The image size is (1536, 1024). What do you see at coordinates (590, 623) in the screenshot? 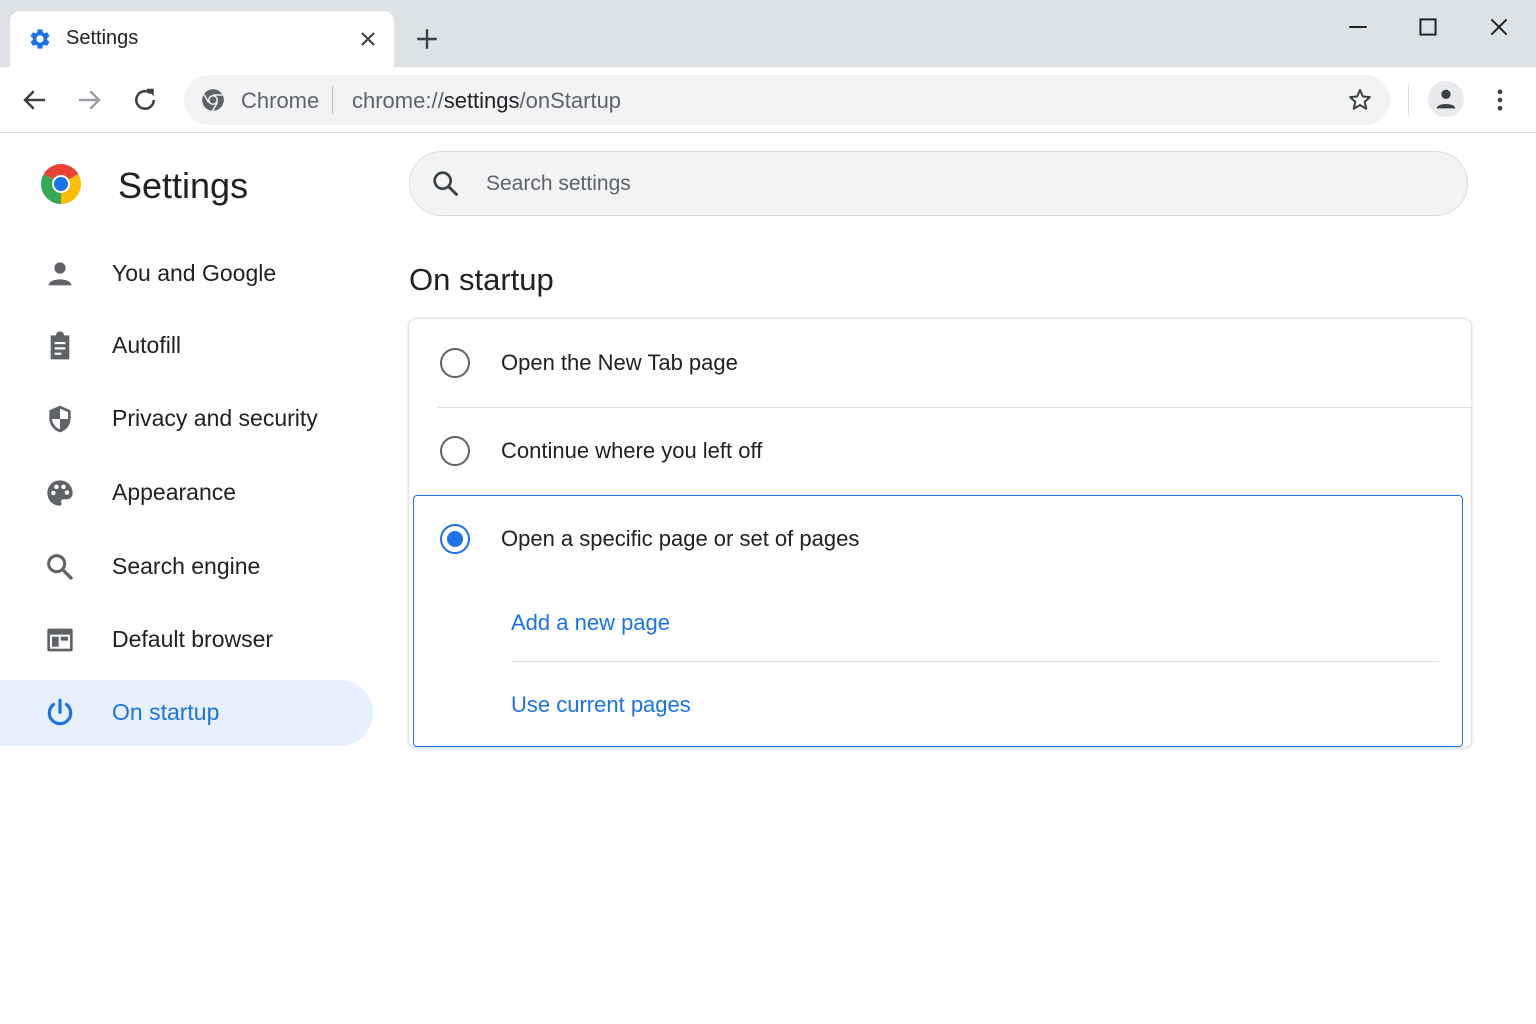
I see `add-new-page-link: Add a new page` at bounding box center [590, 623].